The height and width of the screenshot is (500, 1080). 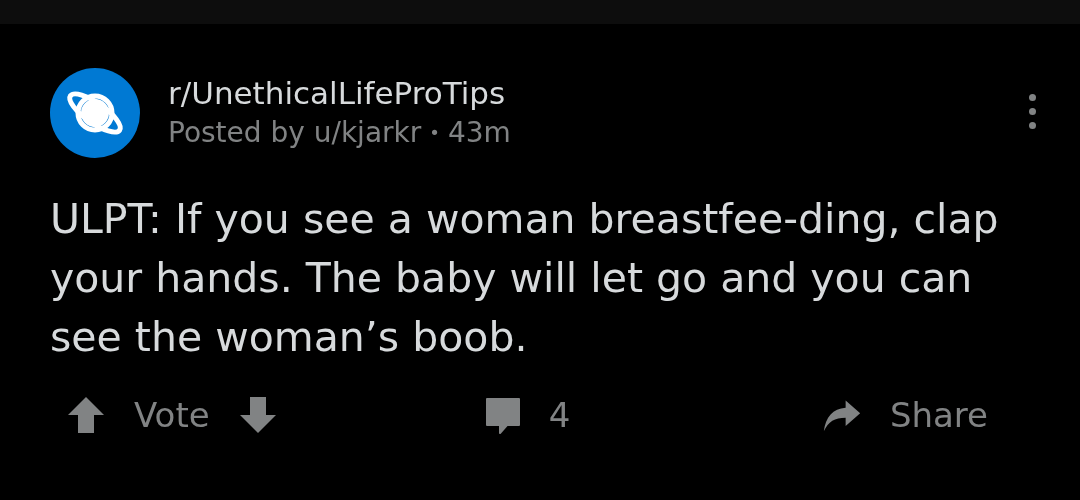 What do you see at coordinates (337, 93) in the screenshot?
I see `subreddit-link: r/UnethicalLifeProTips` at bounding box center [337, 93].